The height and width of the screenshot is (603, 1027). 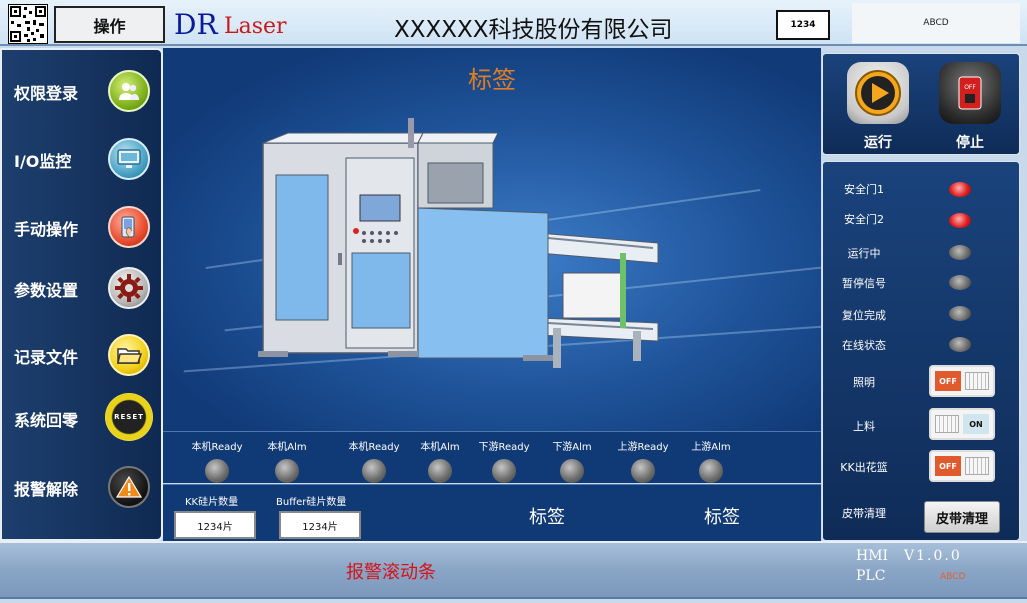 I want to click on kk-count-field: 1234片, so click(x=215, y=525).